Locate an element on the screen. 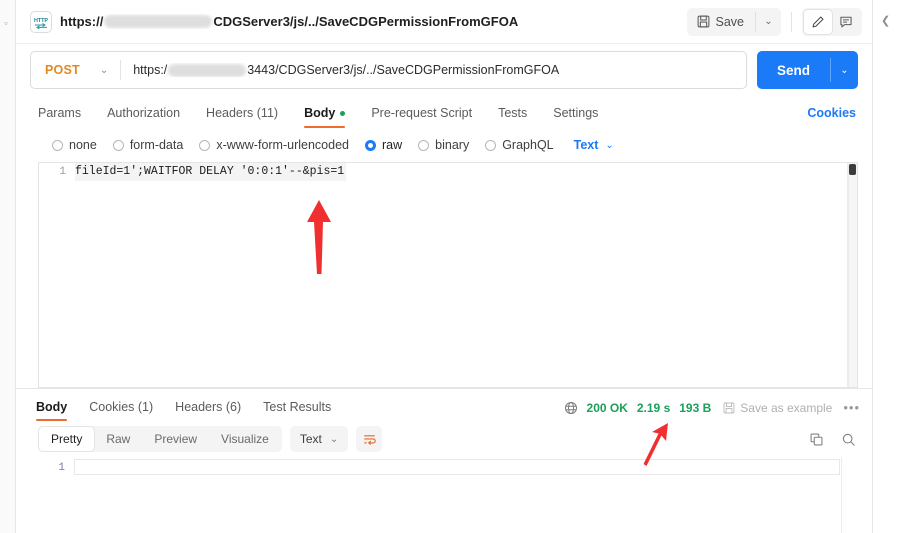 The width and height of the screenshot is (900, 533). tab-headers-label: Headers (11) is located at coordinates (242, 113).